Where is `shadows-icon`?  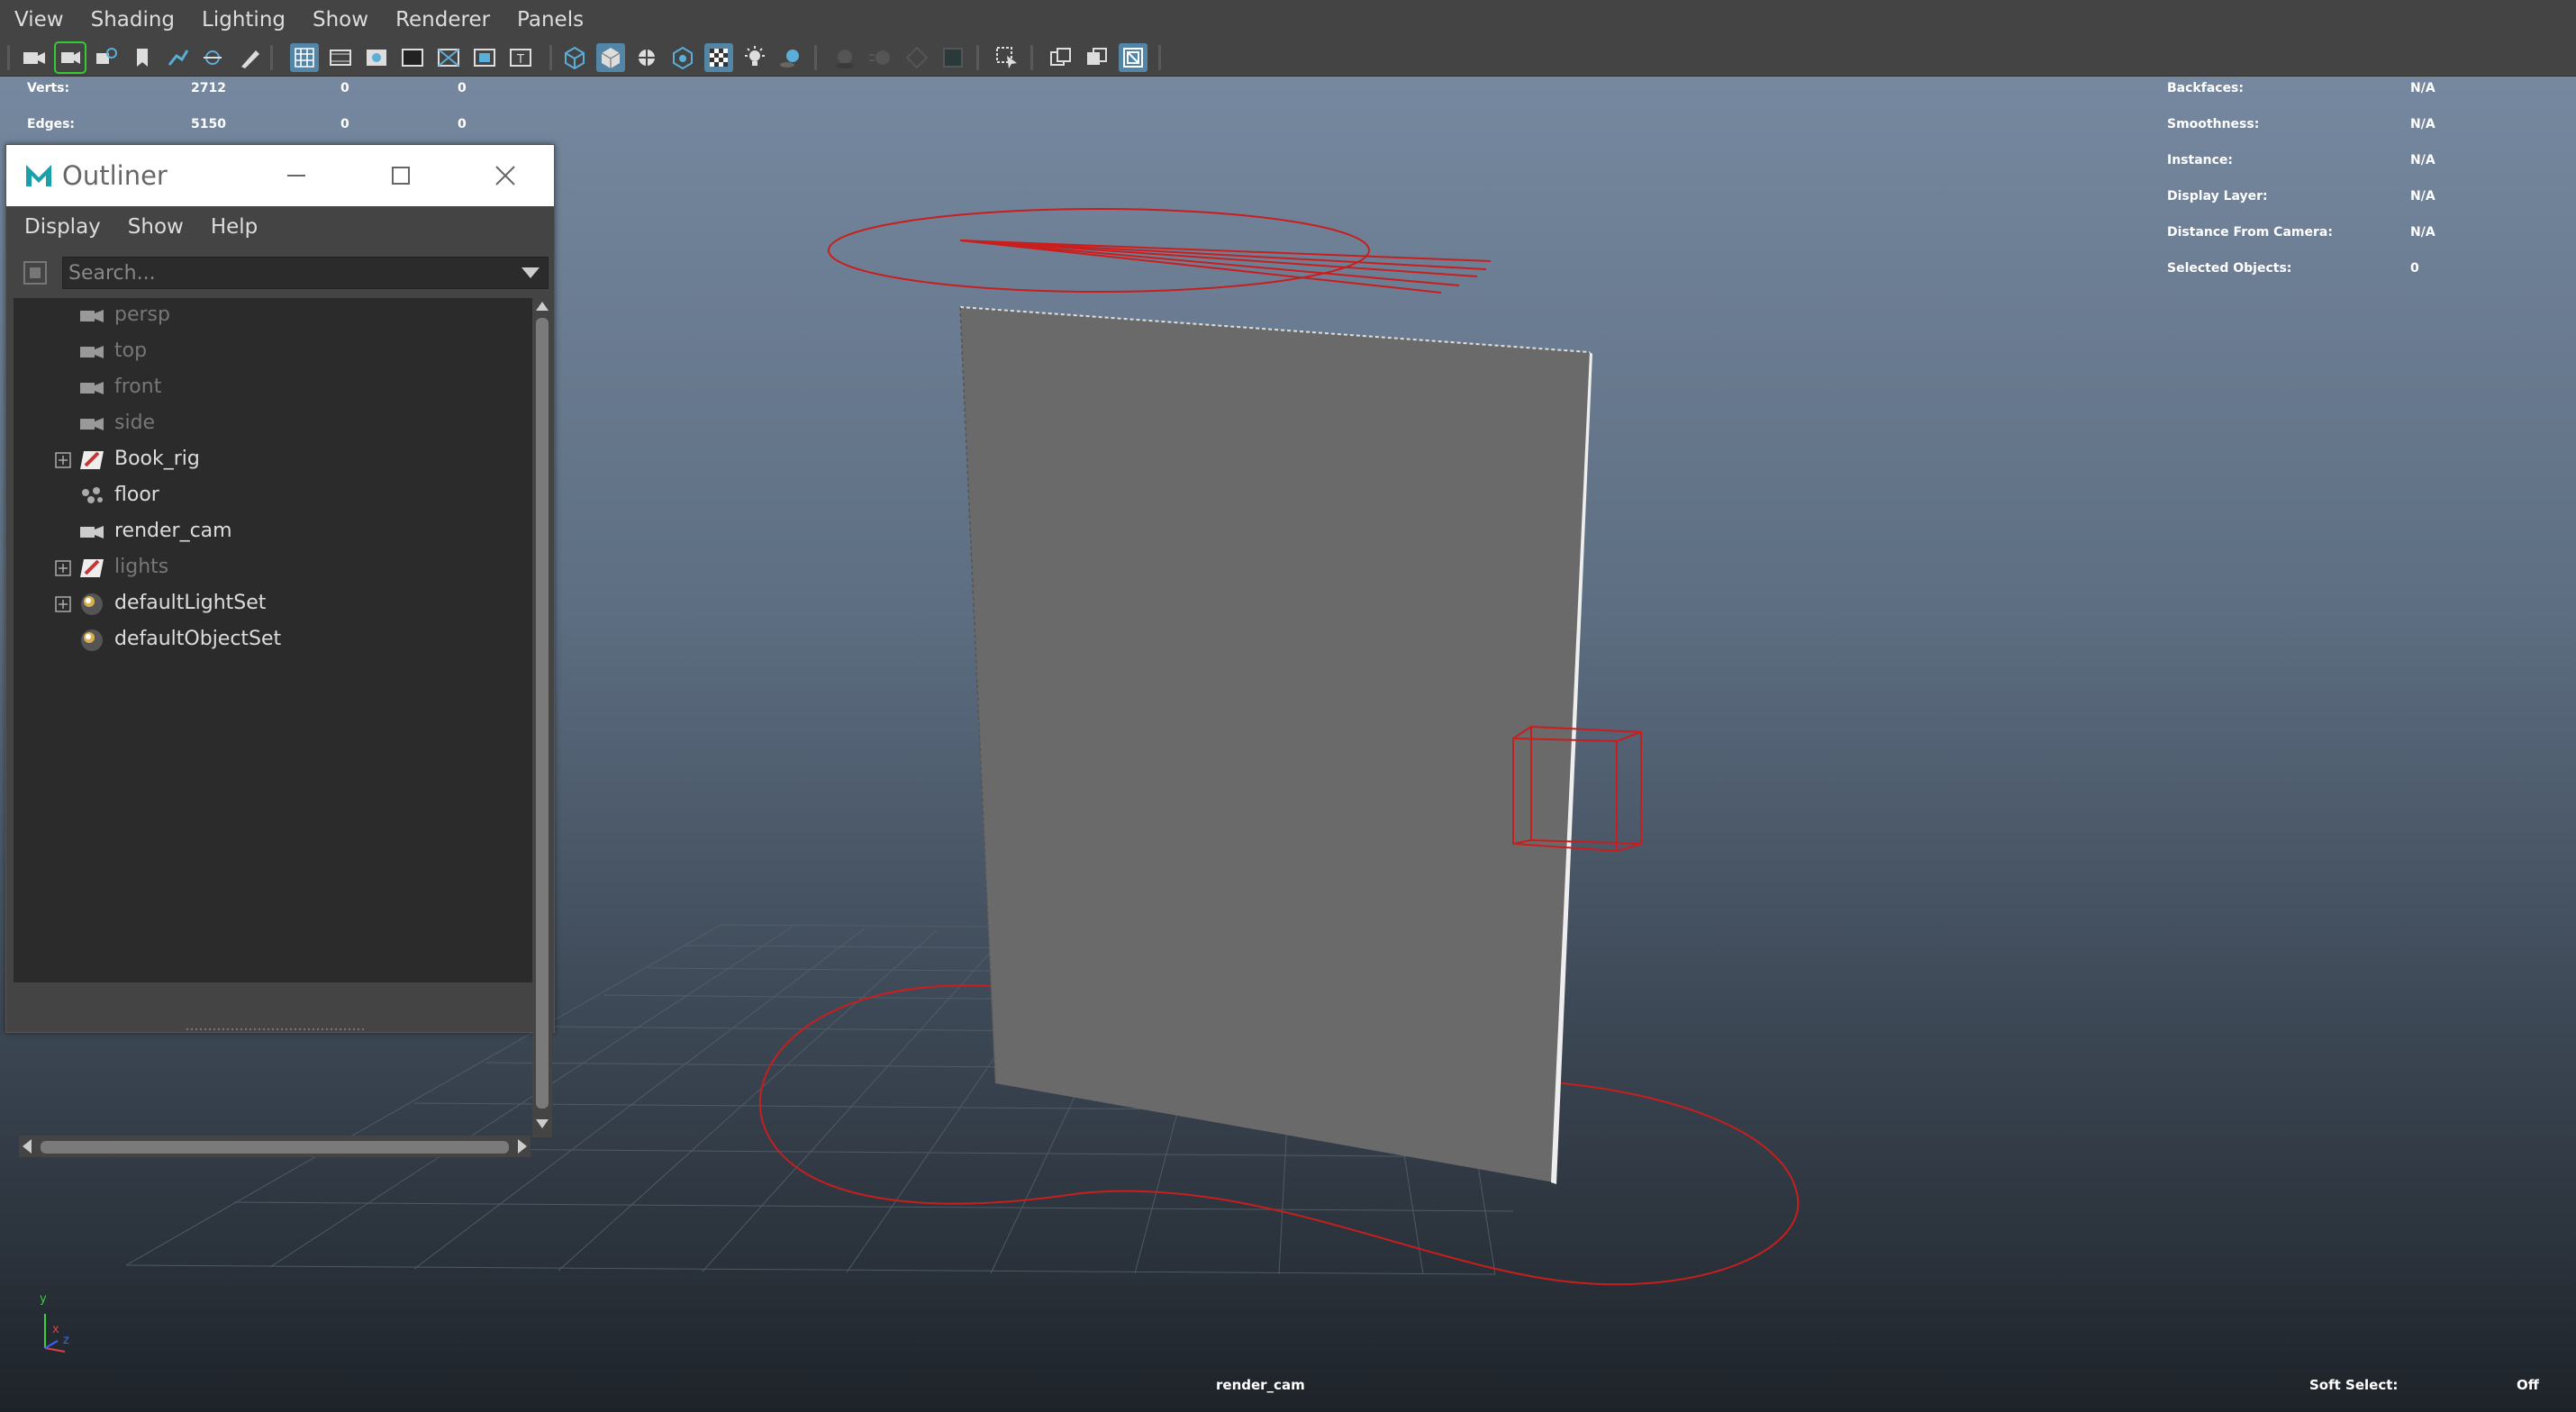 shadows-icon is located at coordinates (790, 57).